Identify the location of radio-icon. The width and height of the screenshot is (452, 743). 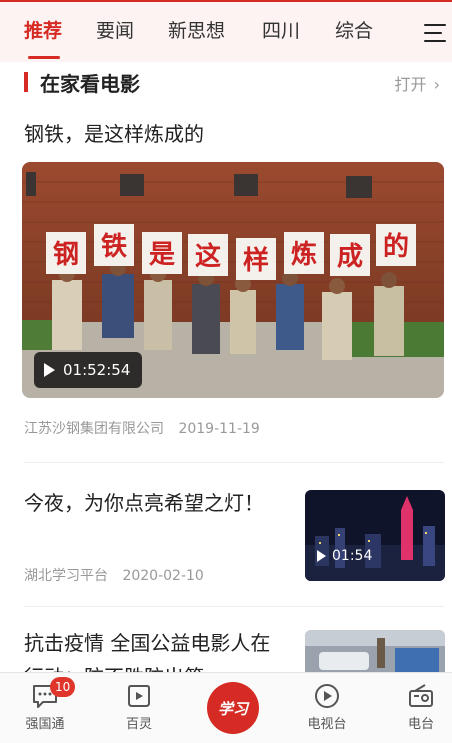
(421, 695).